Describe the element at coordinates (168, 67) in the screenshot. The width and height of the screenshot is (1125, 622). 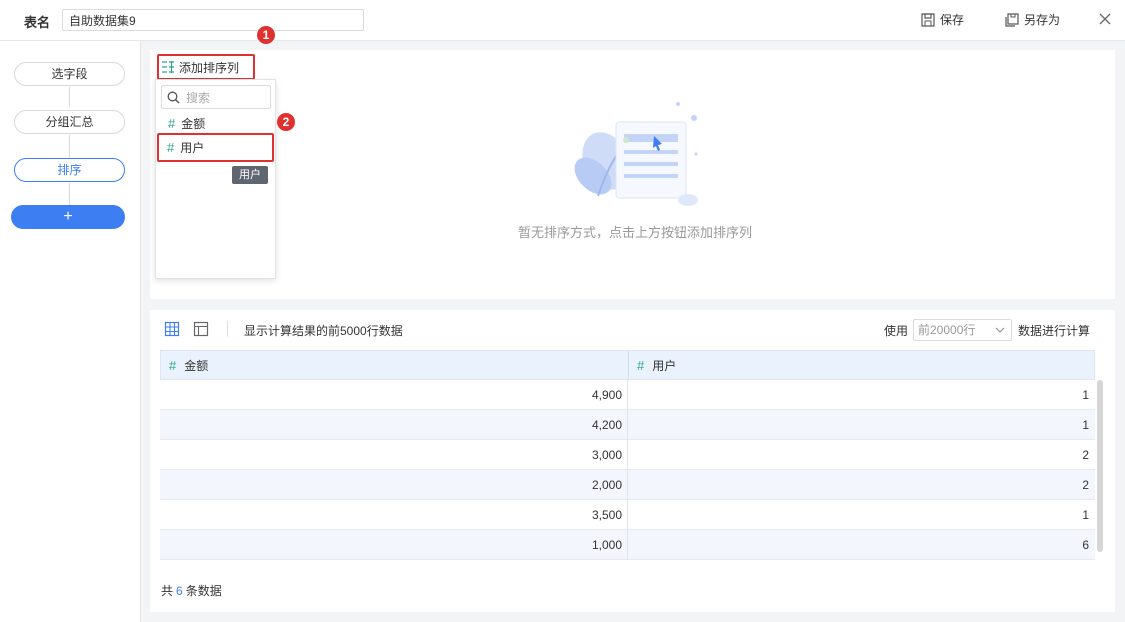
I see `sort-list-icon` at that location.